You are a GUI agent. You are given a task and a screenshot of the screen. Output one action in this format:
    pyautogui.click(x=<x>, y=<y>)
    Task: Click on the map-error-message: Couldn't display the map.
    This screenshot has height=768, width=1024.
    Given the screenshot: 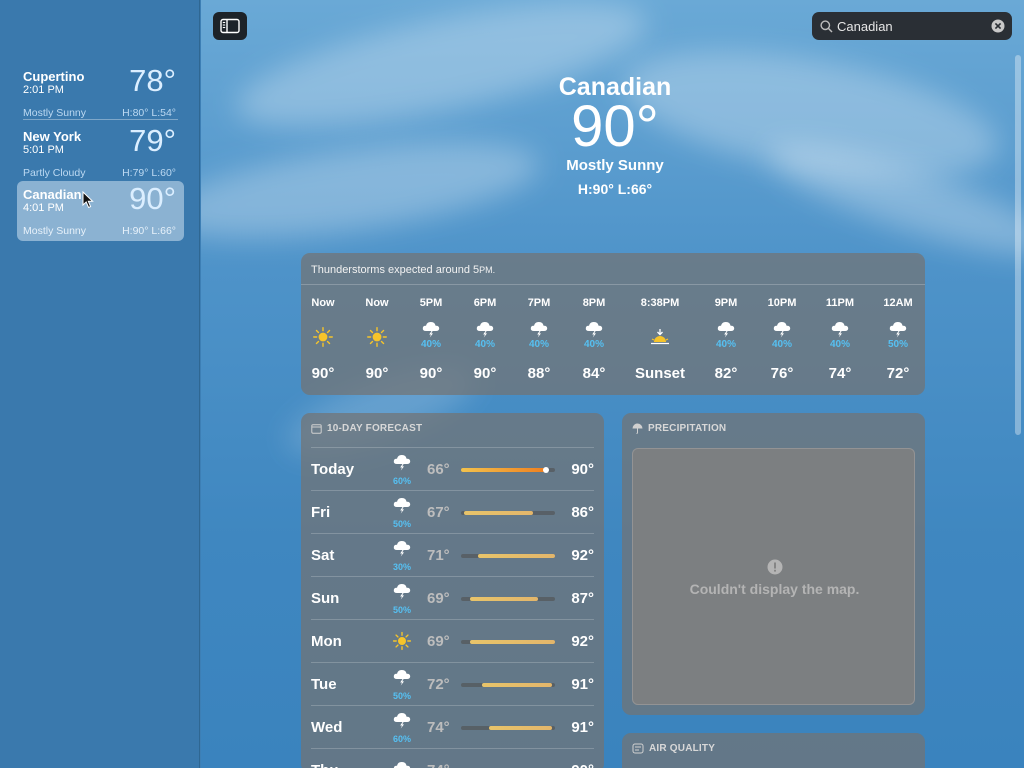 What is the action you would take?
    pyautogui.click(x=774, y=589)
    